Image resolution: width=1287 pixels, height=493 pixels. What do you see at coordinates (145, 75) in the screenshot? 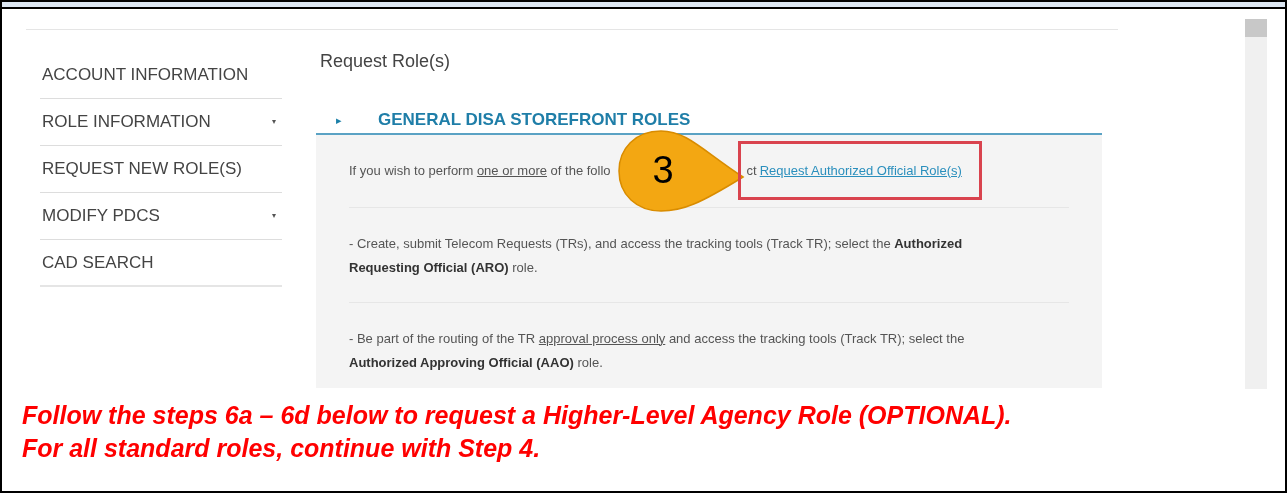
I see `sidebar-item: ACCOUNT INFORMATION` at bounding box center [145, 75].